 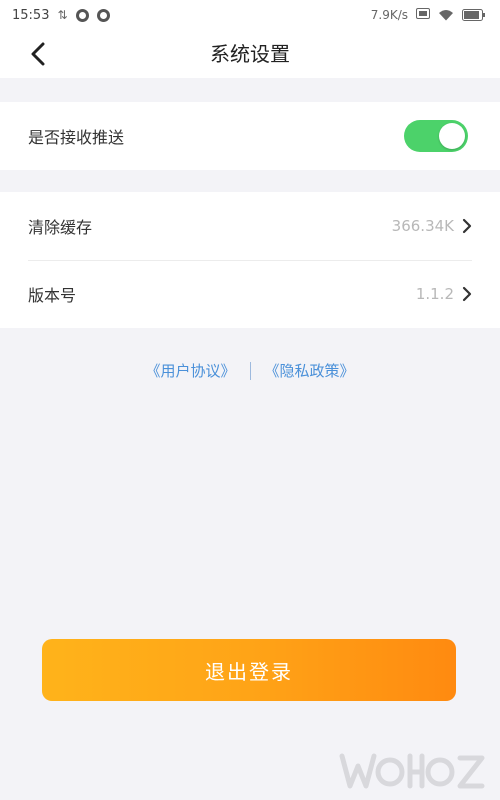 I want to click on push-setting-row: 是否接收推送, so click(x=250, y=136).